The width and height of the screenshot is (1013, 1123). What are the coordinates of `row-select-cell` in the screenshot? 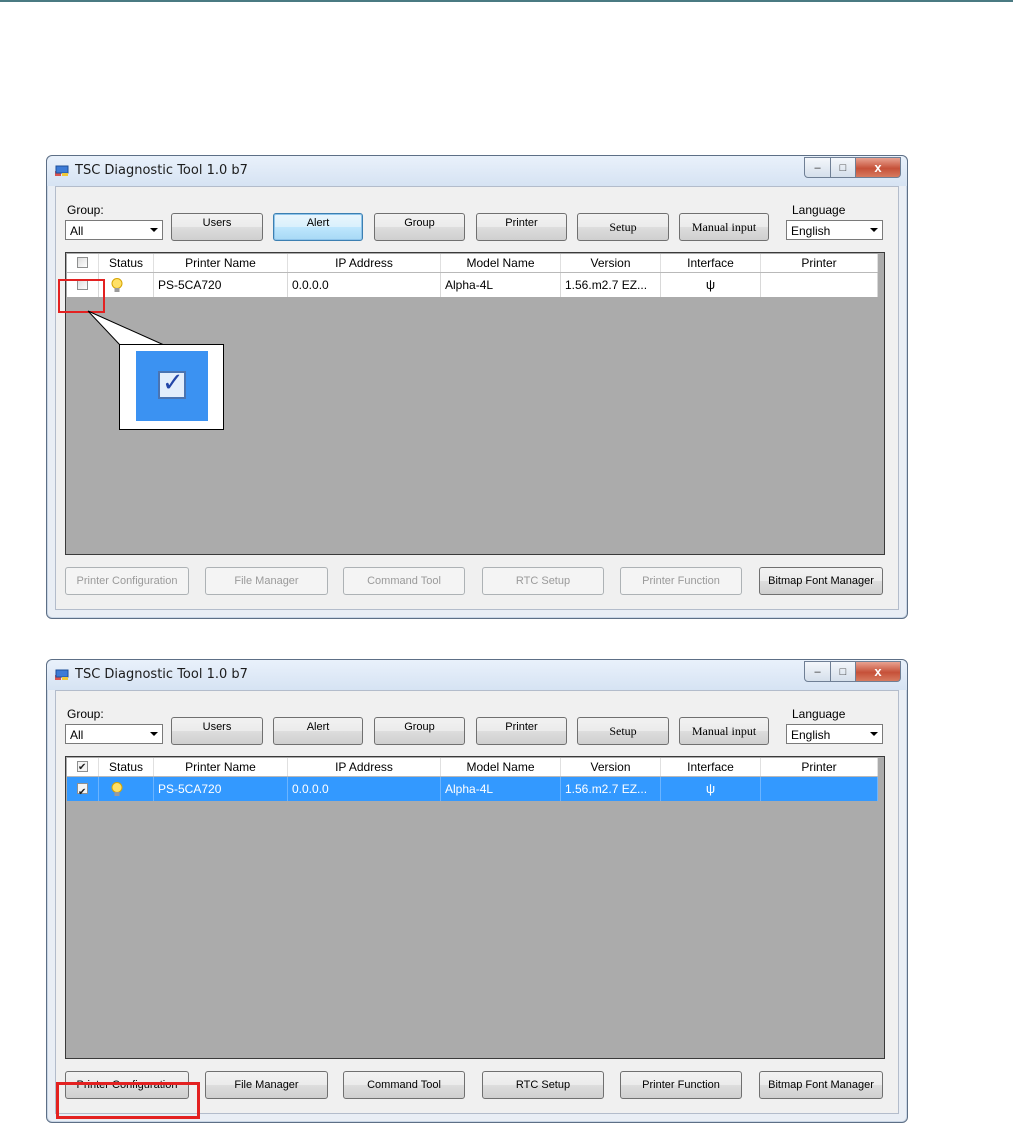 It's located at (83, 789).